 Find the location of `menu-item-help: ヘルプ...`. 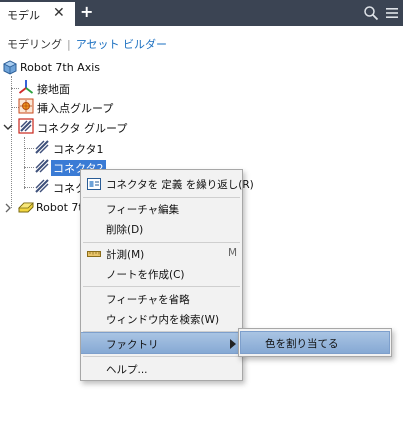

menu-item-help: ヘルプ... is located at coordinates (161, 368).